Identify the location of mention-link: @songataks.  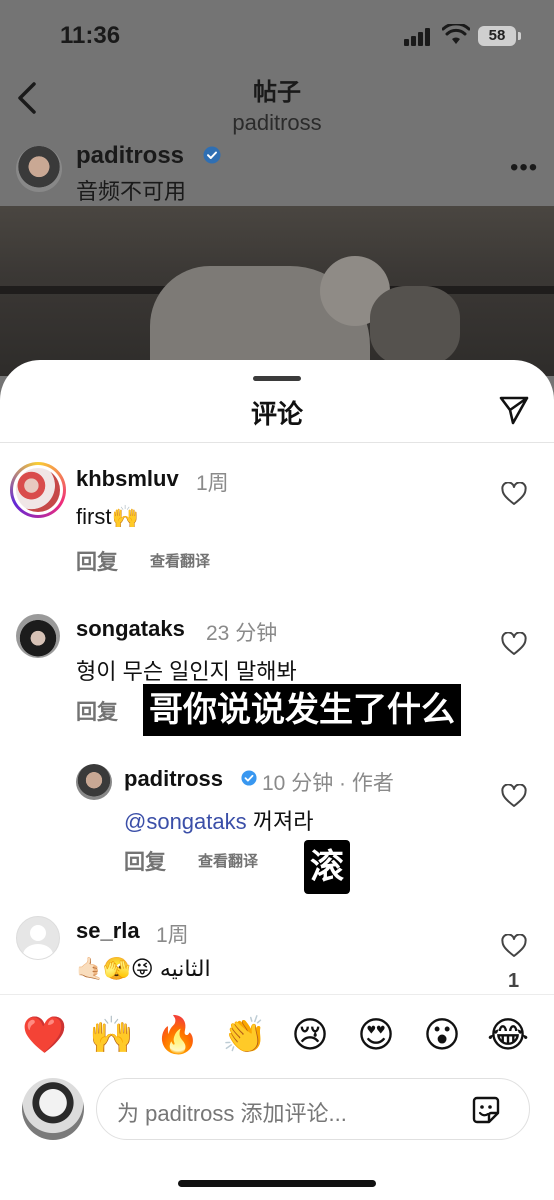
(185, 821).